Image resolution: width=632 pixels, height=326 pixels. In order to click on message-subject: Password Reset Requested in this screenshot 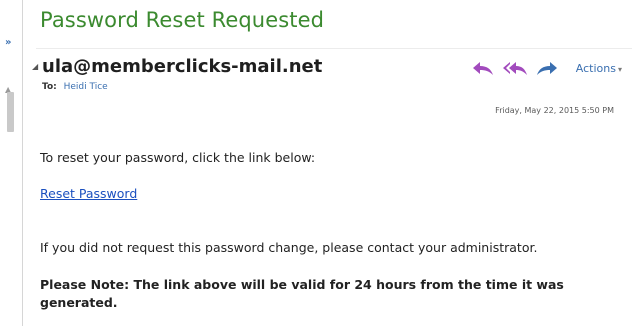, I will do `click(182, 20)`.